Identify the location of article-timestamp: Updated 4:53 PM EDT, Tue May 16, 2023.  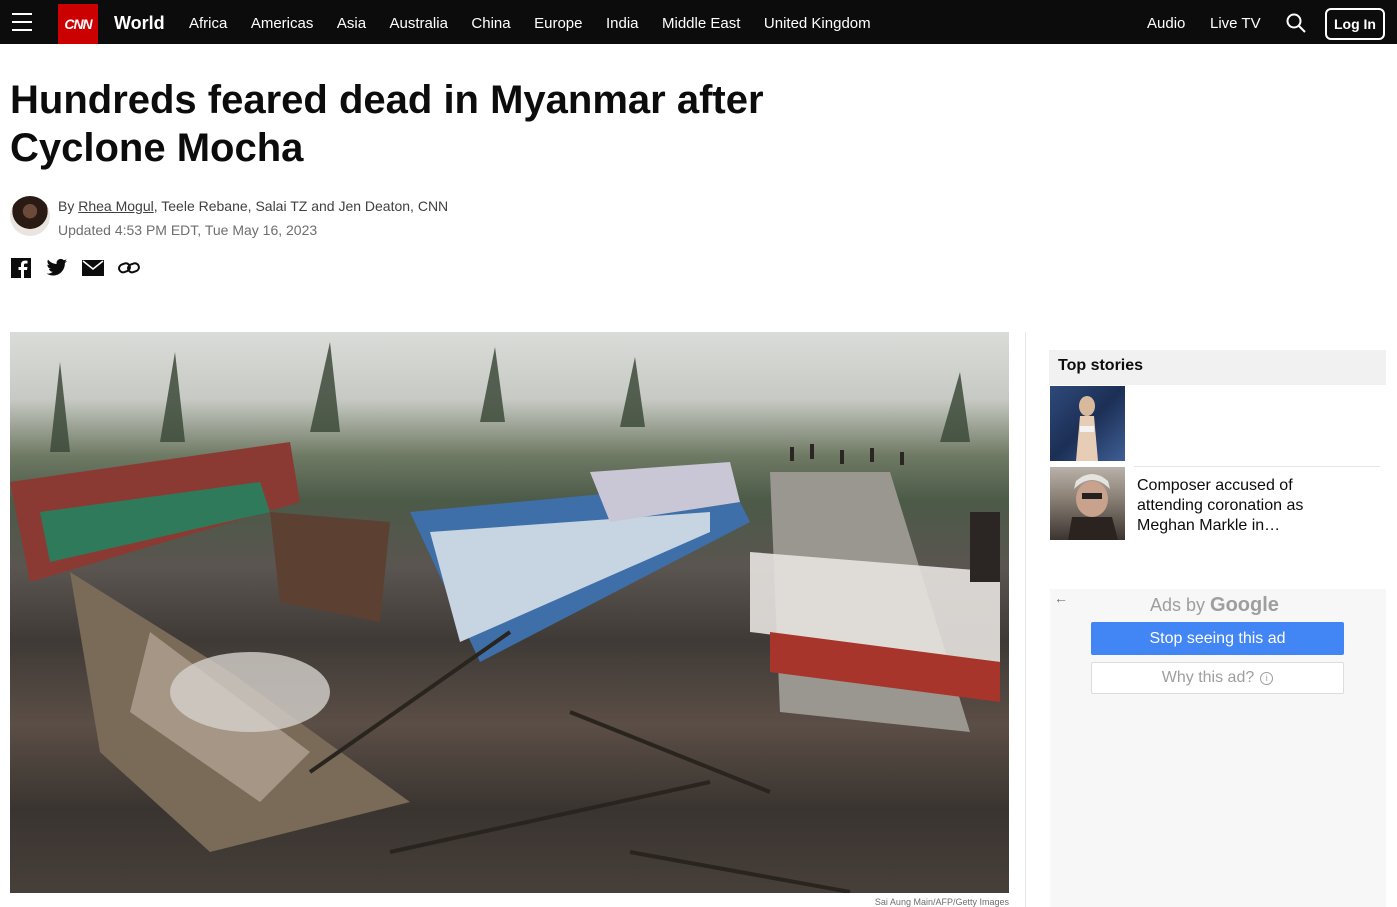
(188, 230).